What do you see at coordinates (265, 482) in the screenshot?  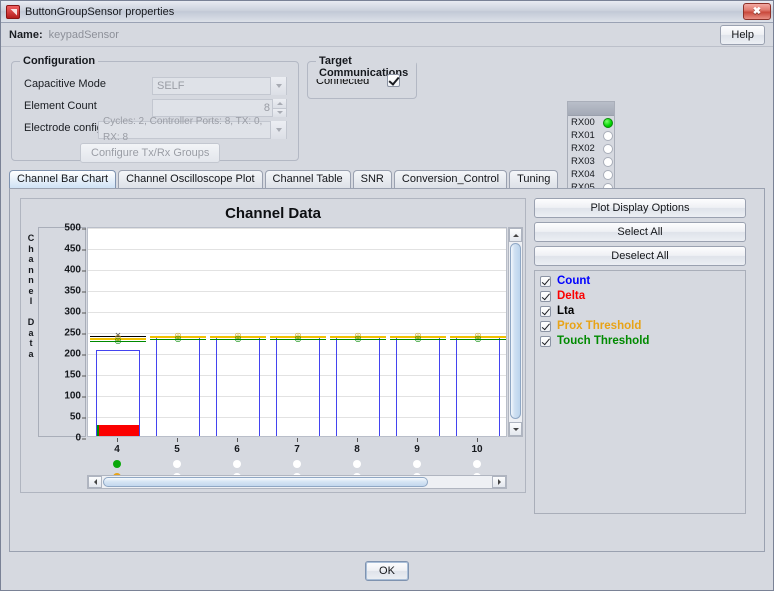 I see `horizontal-scroll-thumb` at bounding box center [265, 482].